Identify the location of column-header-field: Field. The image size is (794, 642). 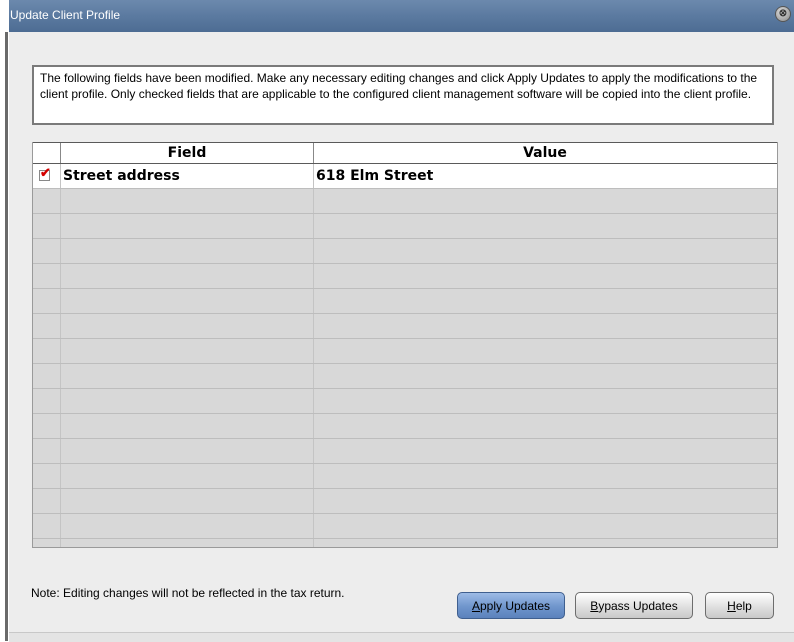
(187, 153).